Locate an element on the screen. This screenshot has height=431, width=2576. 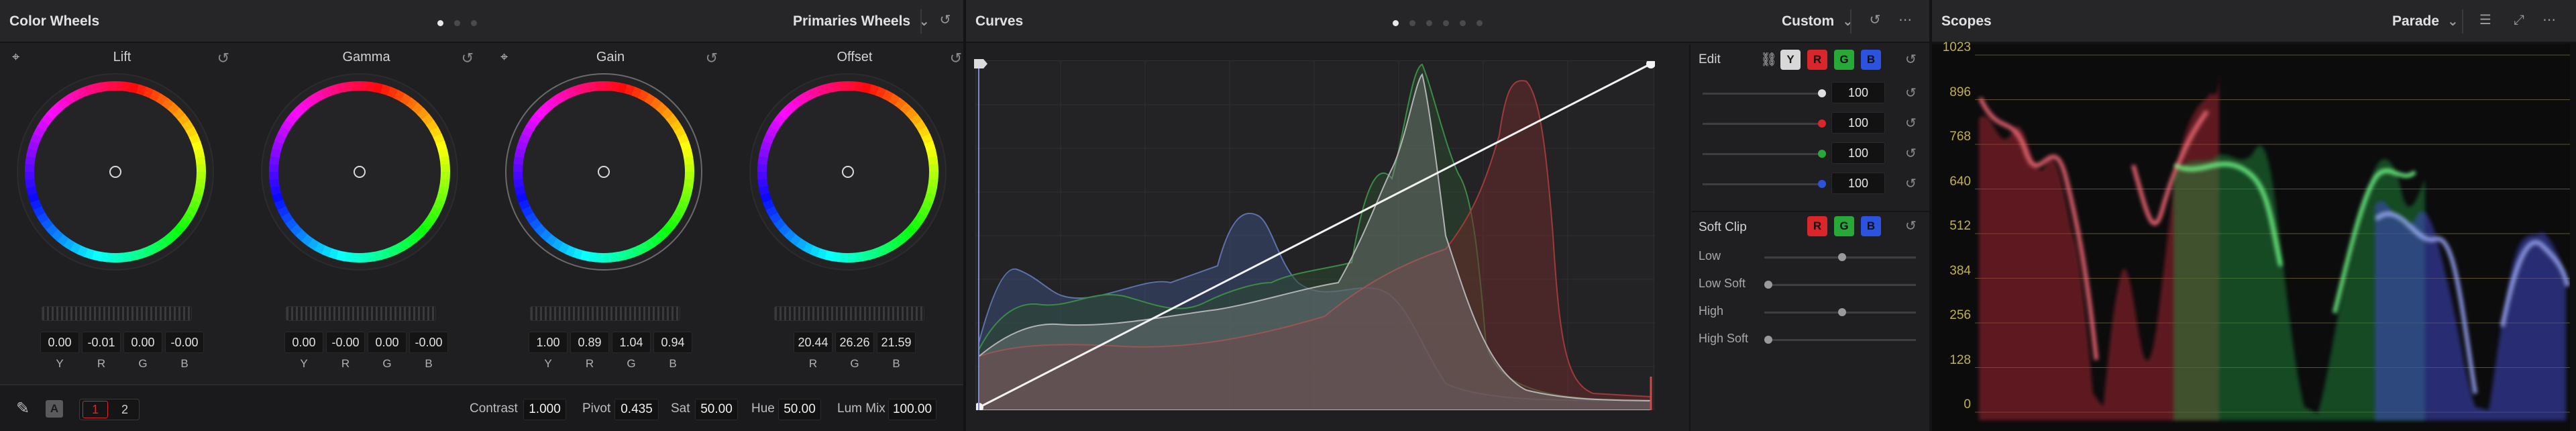
curve-channel-b-button: B is located at coordinates (1871, 60).